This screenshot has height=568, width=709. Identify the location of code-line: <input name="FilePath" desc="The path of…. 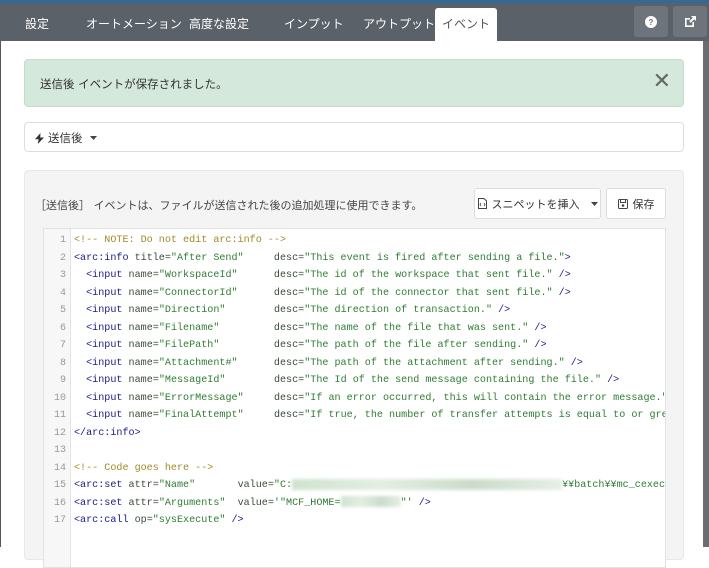
(369, 346).